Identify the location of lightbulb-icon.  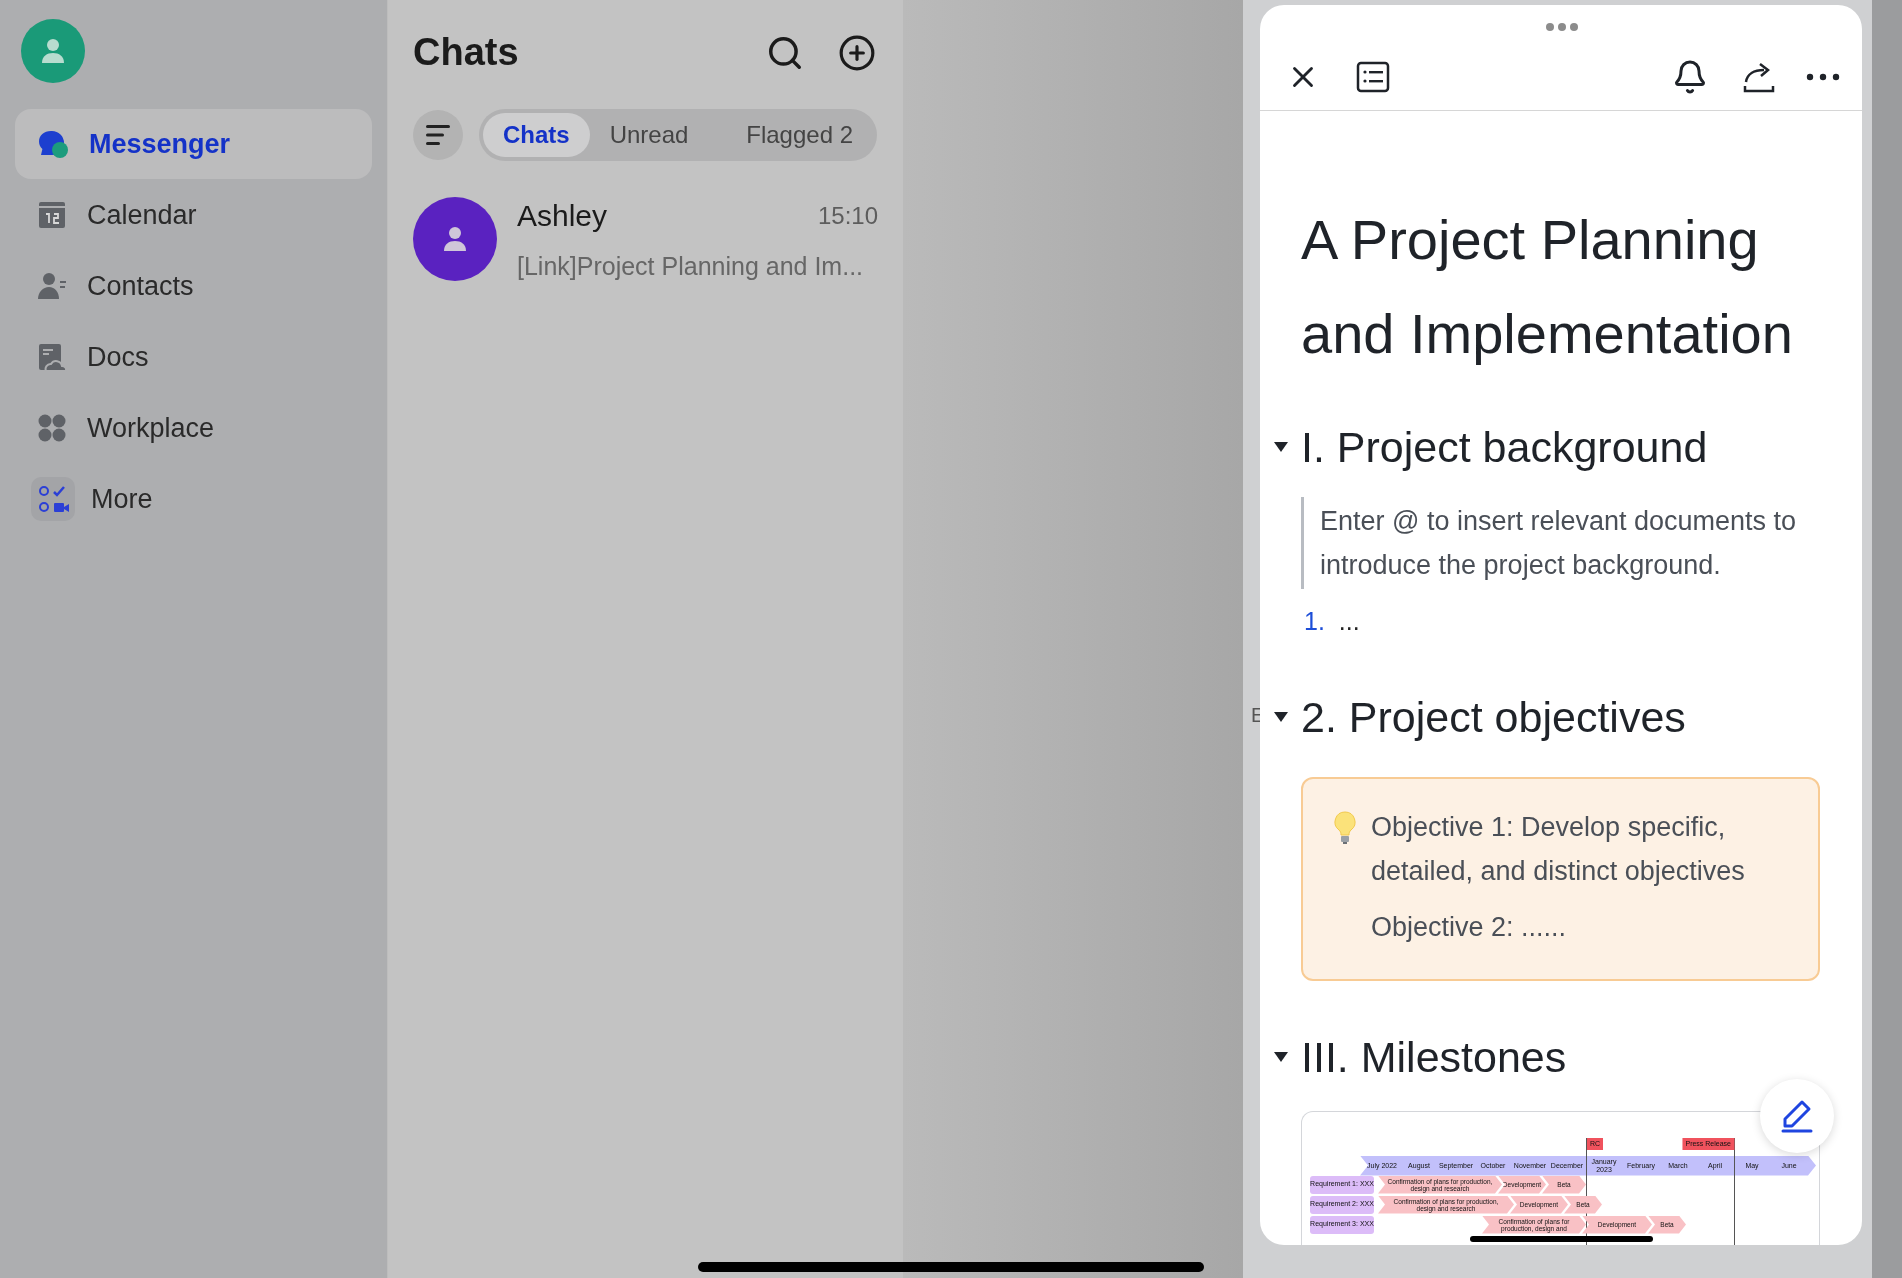
(1345, 827).